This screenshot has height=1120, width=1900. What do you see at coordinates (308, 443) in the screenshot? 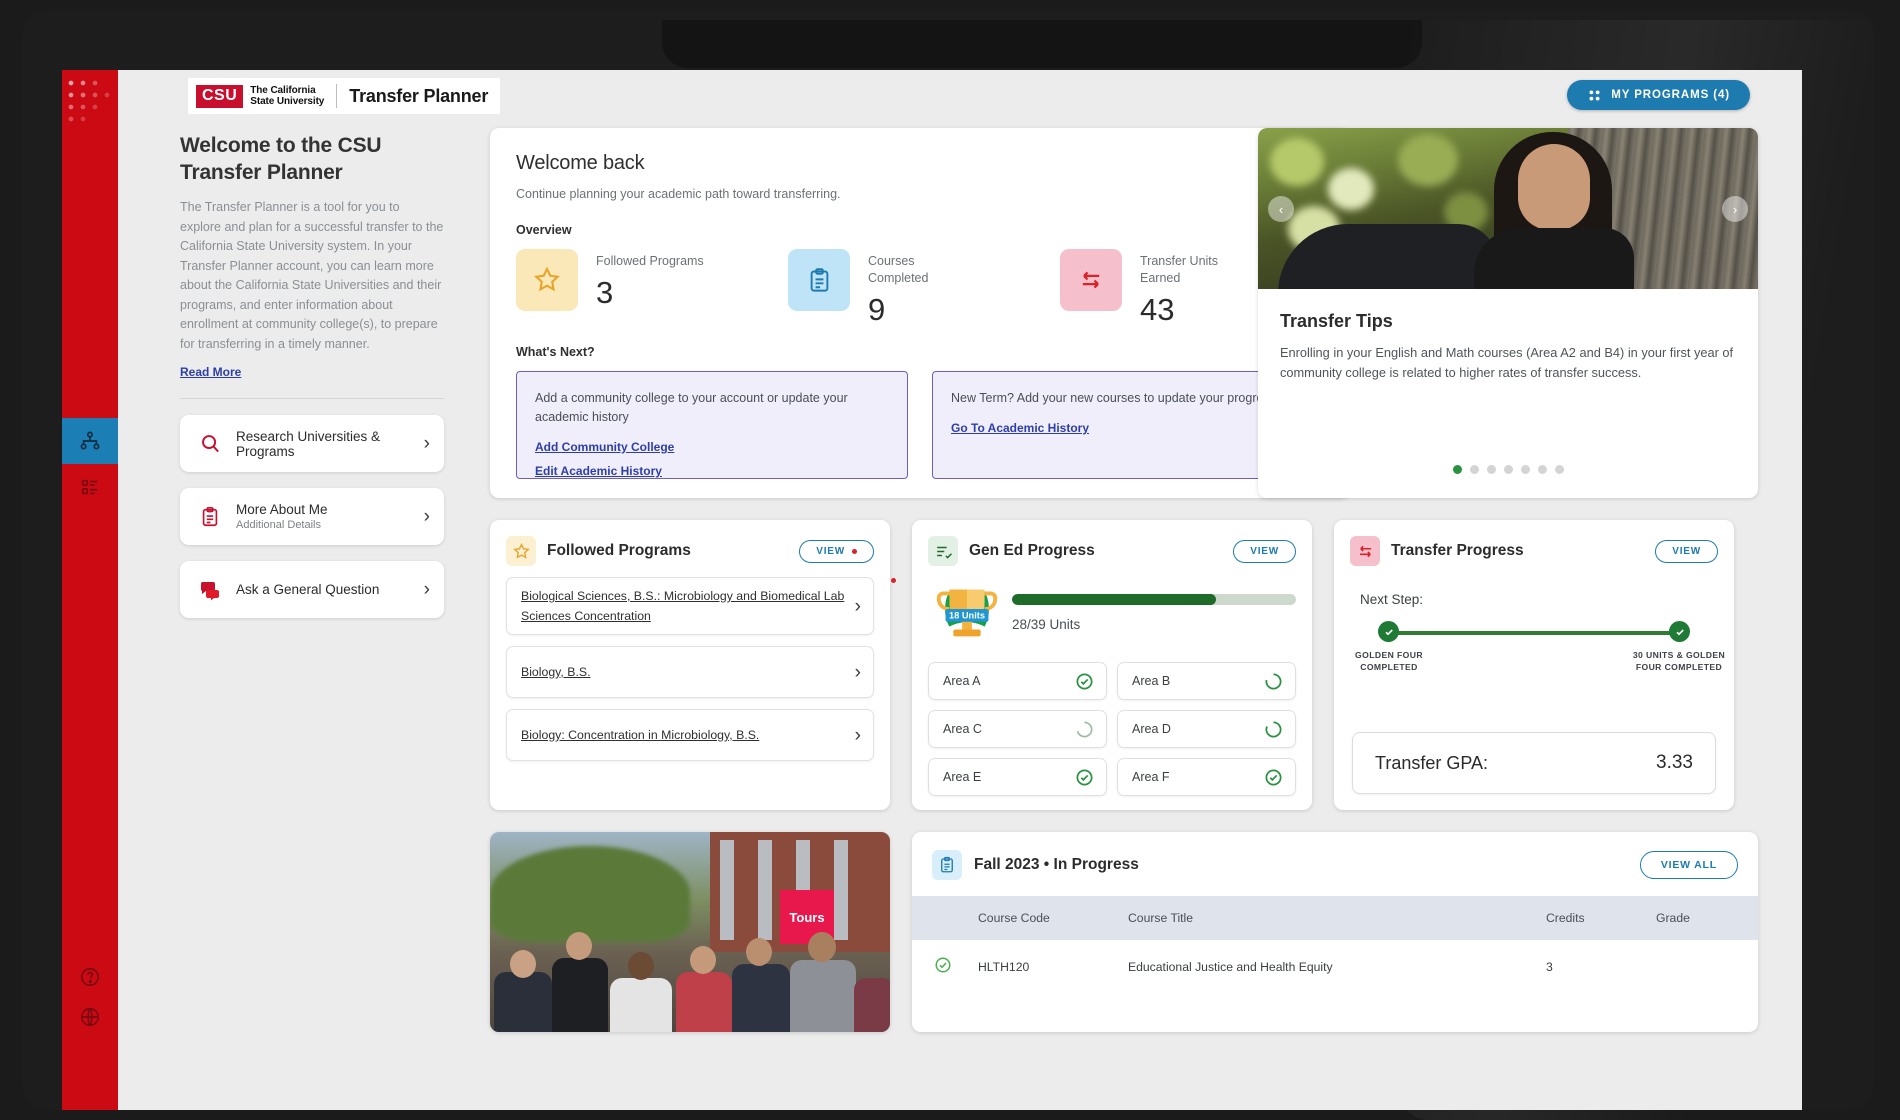
I see `nav-card-label: Research Universities & Programs` at bounding box center [308, 443].